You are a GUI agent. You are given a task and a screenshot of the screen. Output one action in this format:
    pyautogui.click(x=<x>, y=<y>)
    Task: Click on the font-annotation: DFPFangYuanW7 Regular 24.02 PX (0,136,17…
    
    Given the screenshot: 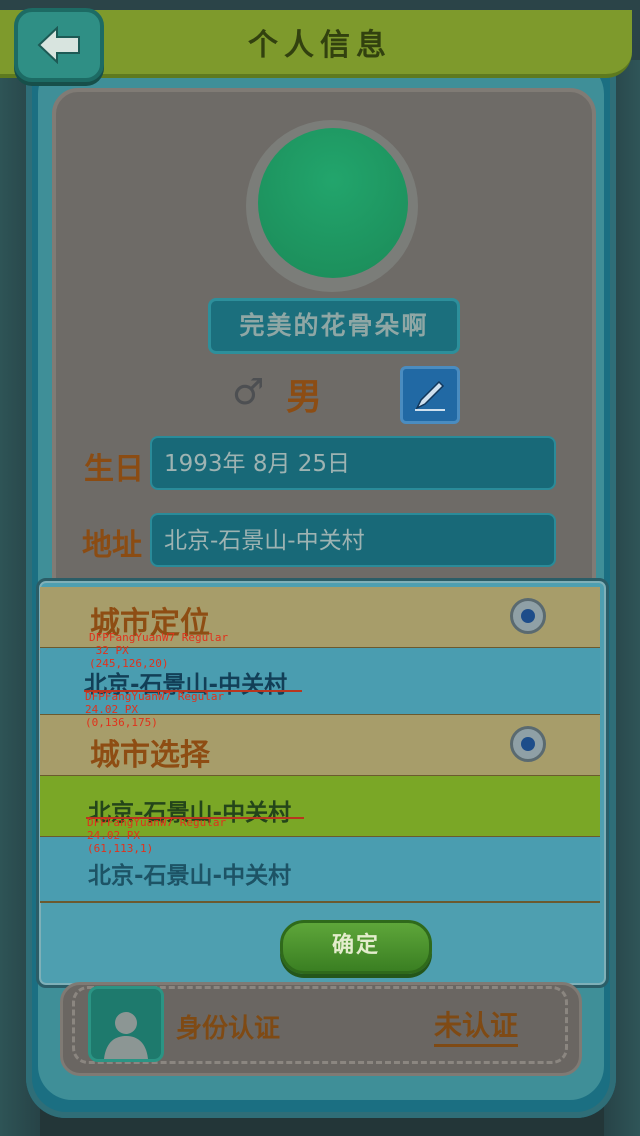 What is the action you would take?
    pyautogui.click(x=155, y=709)
    